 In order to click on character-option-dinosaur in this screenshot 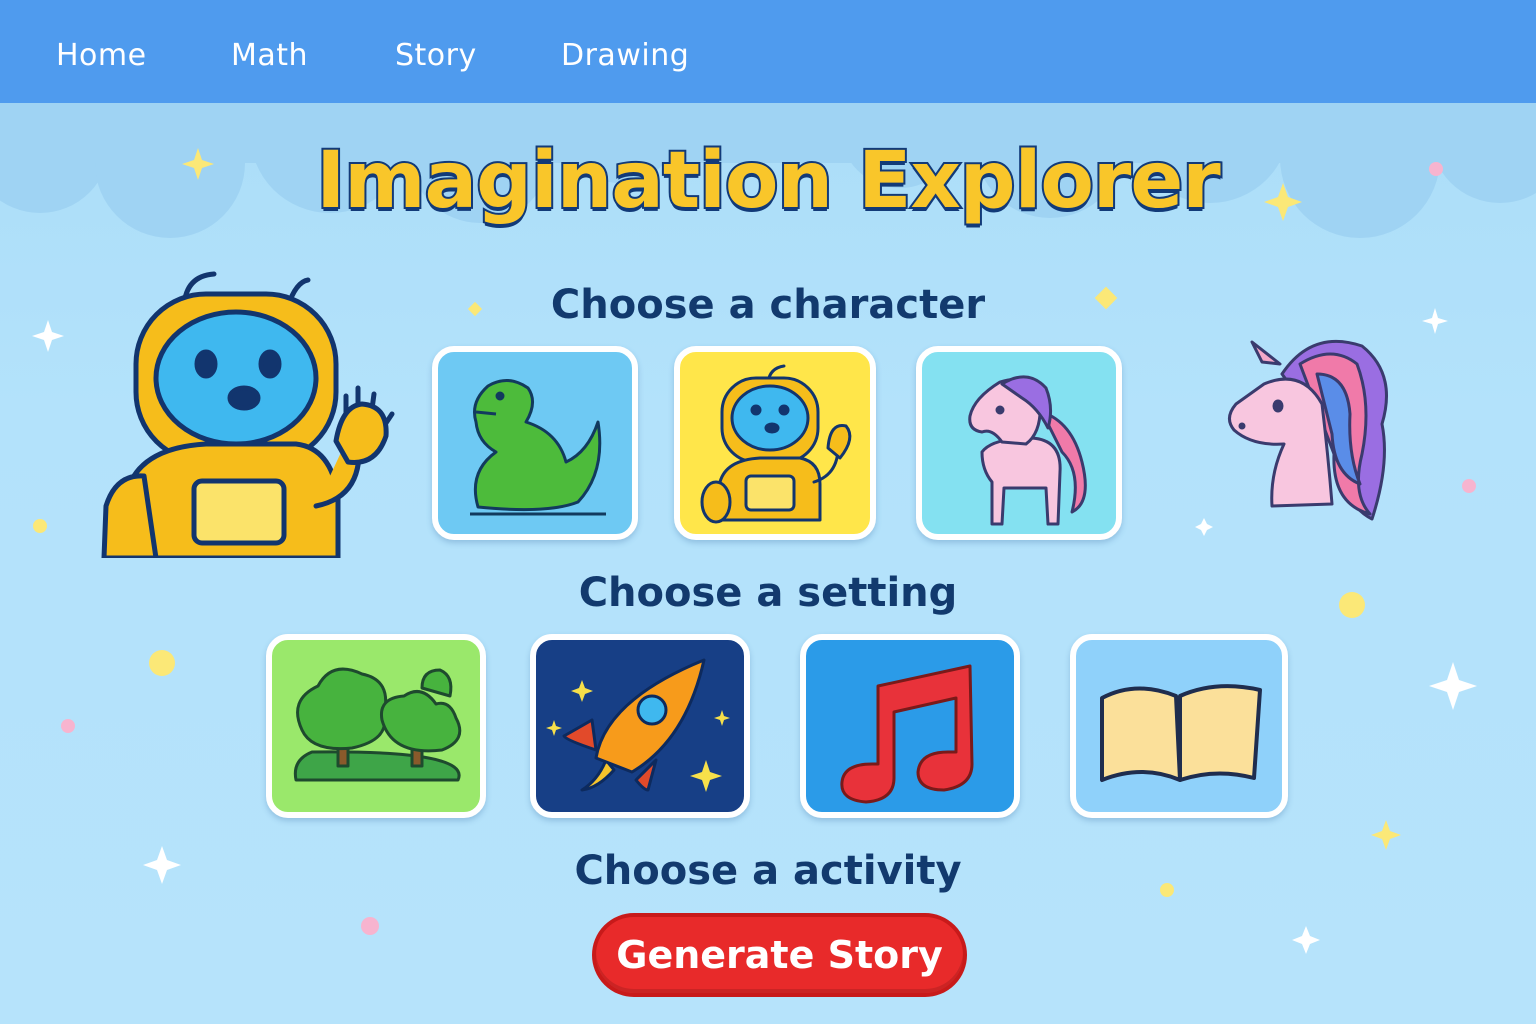, I will do `click(535, 443)`.